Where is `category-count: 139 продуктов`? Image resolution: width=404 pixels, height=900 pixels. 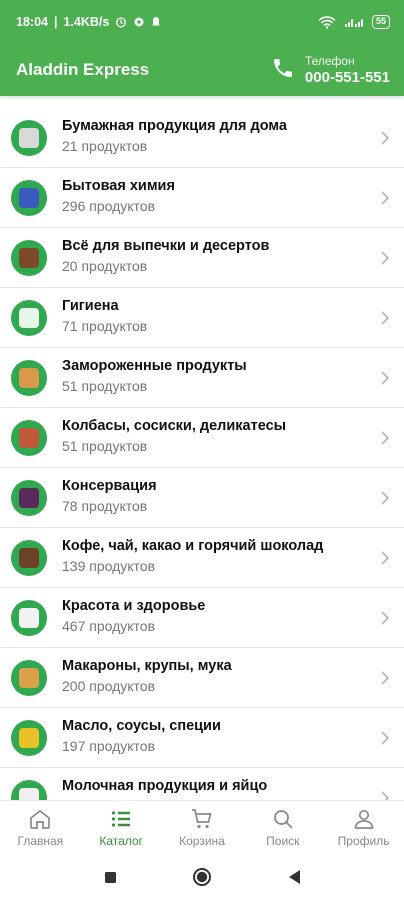 category-count: 139 продуктов is located at coordinates (109, 566).